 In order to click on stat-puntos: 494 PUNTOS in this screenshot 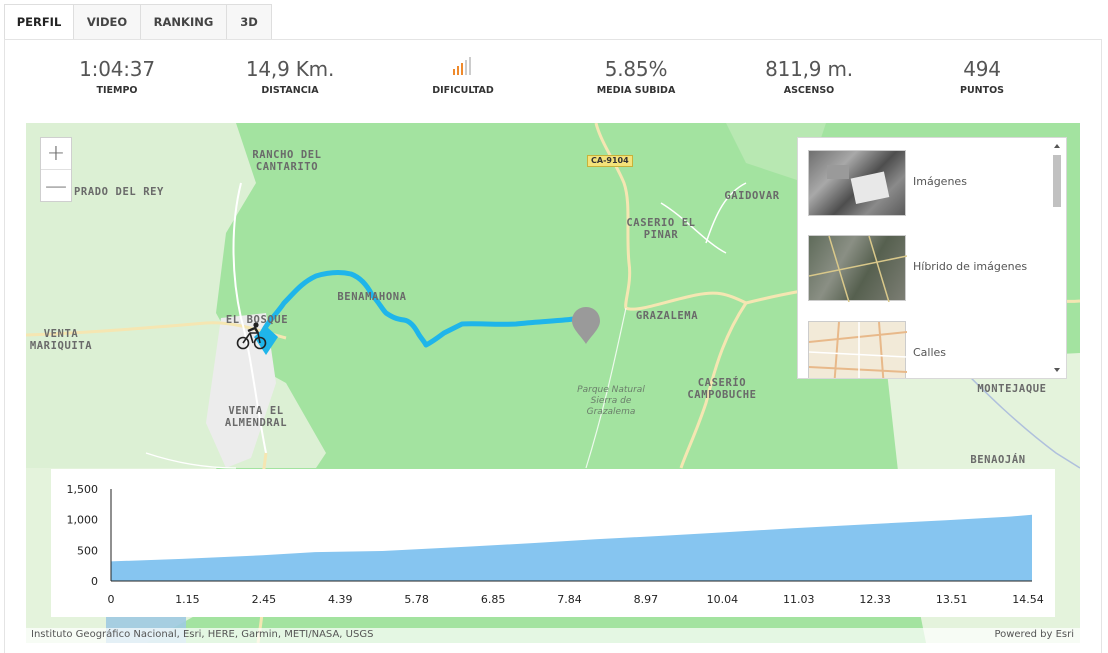, I will do `click(982, 76)`.